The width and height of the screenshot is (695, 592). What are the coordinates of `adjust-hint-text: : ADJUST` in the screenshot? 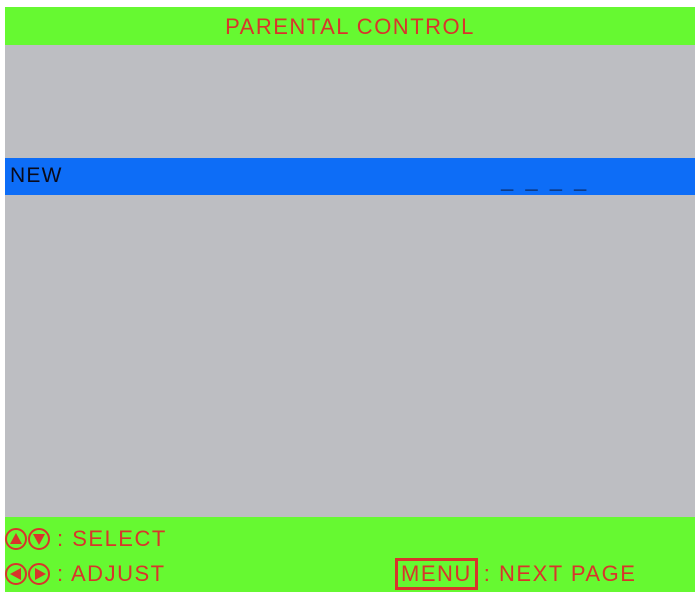 It's located at (111, 573).